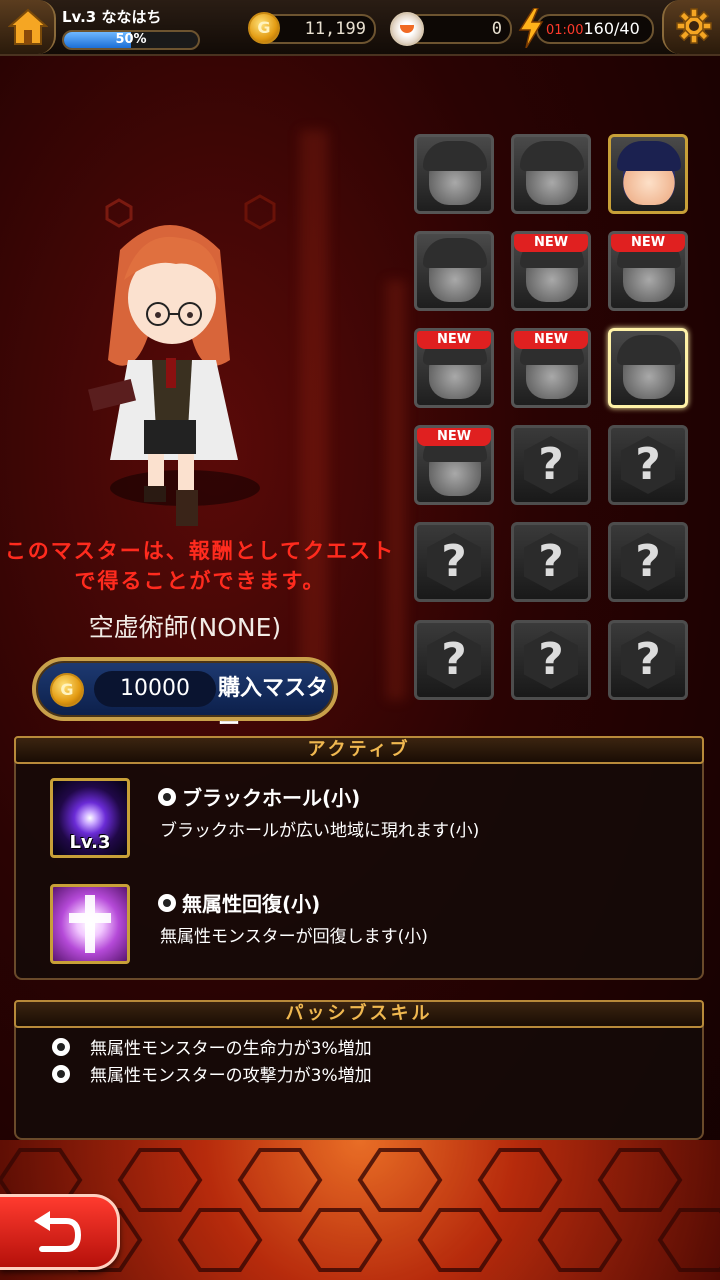 The height and width of the screenshot is (1280, 720). I want to click on passive-skills-header: パッシブスキル, so click(359, 1014).